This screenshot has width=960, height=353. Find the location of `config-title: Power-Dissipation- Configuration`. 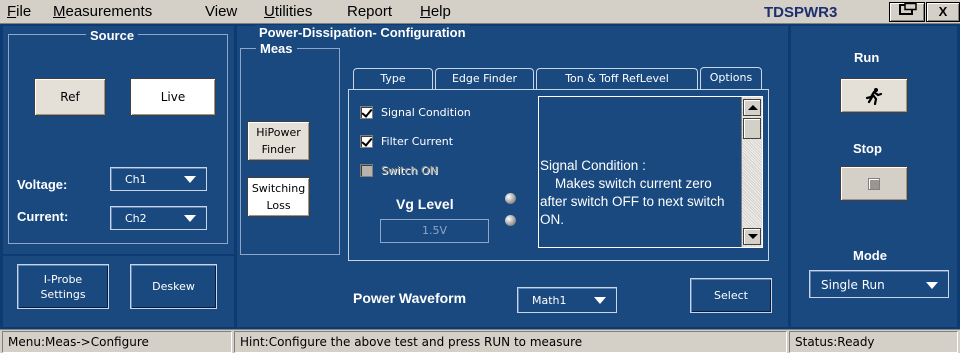

config-title: Power-Dissipation- Configuration is located at coordinates (362, 32).